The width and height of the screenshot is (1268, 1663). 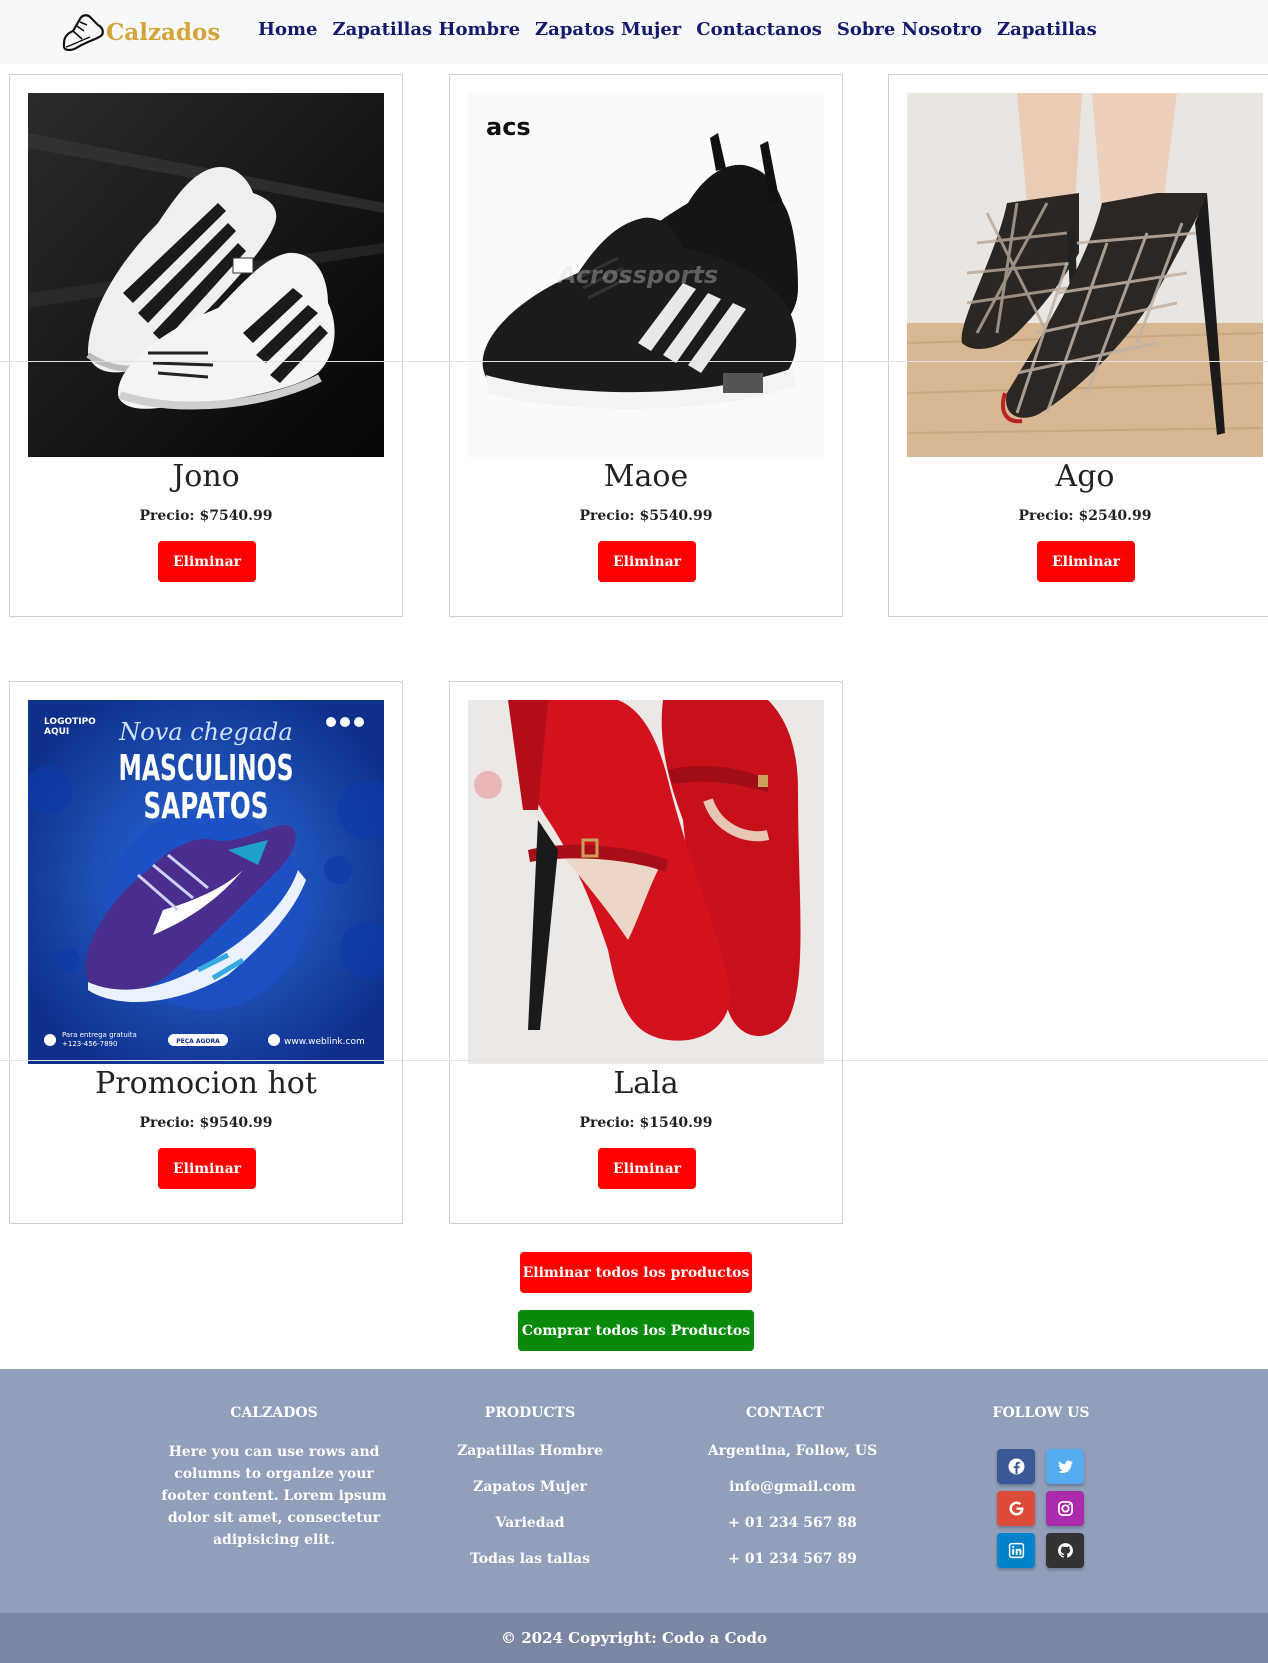 What do you see at coordinates (56, 732) in the screenshot?
I see `svg-text: AQUI` at bounding box center [56, 732].